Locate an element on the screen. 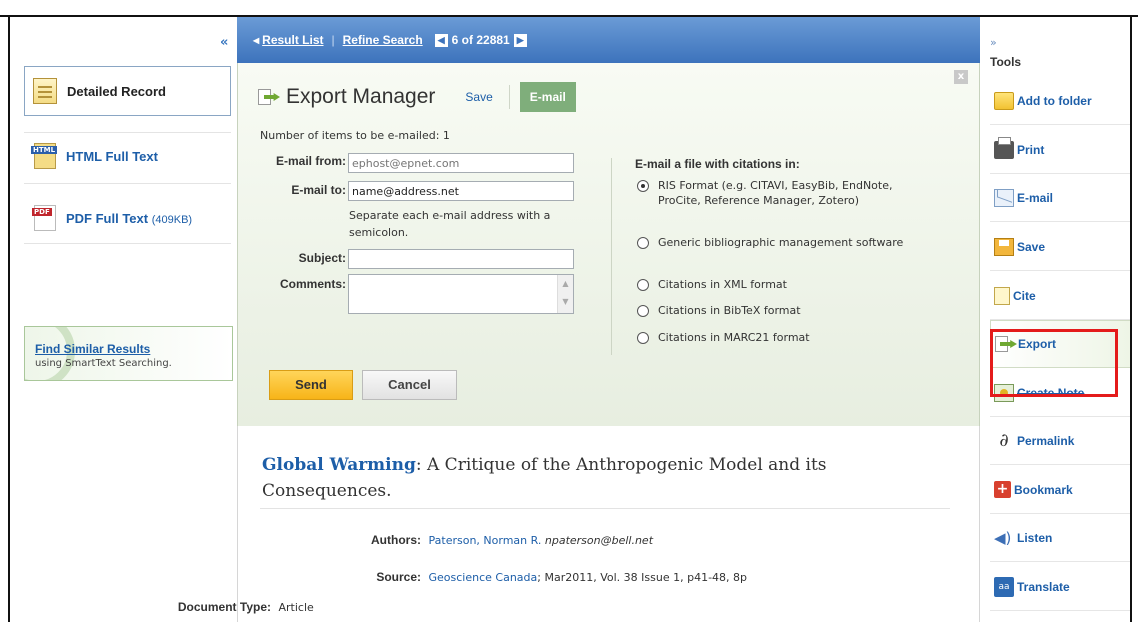  pdf-file-icon: PDF is located at coordinates (44, 218).